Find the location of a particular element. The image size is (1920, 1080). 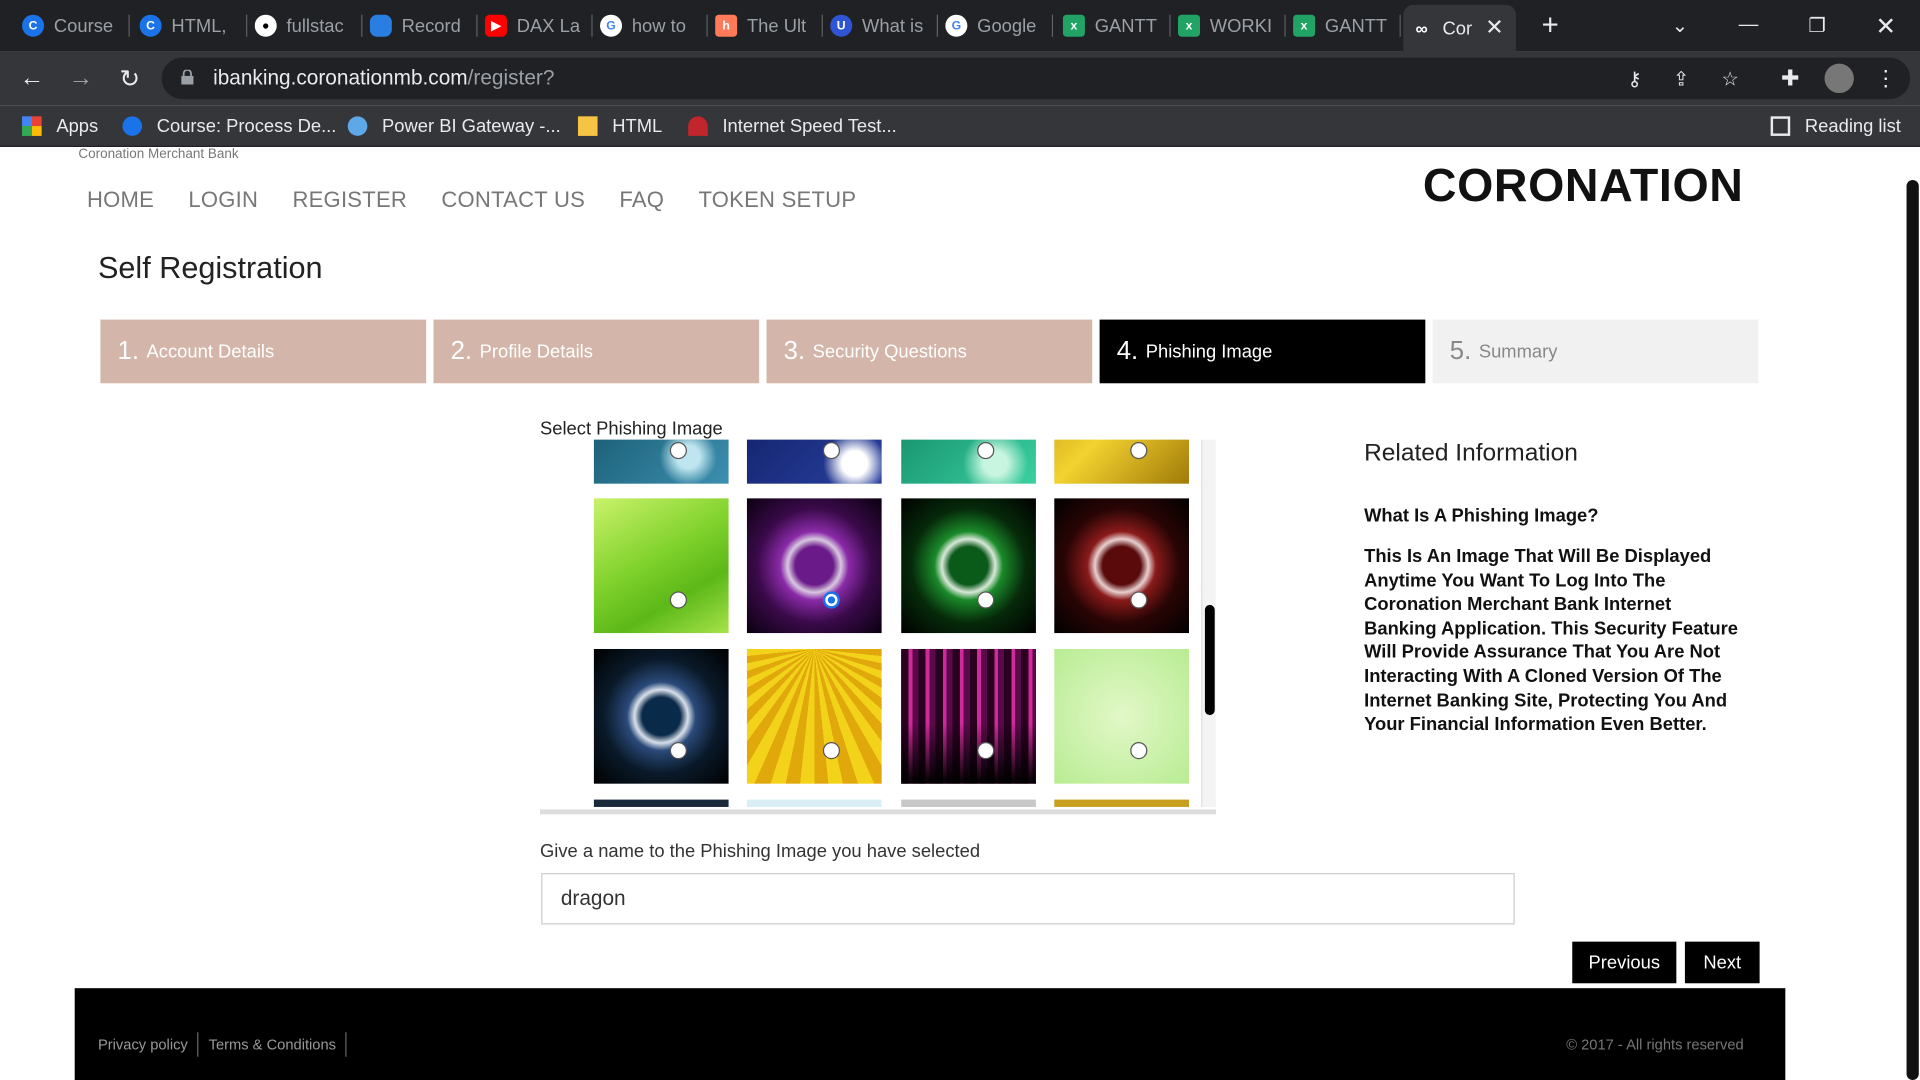

nav-home: HOME is located at coordinates (120, 200).